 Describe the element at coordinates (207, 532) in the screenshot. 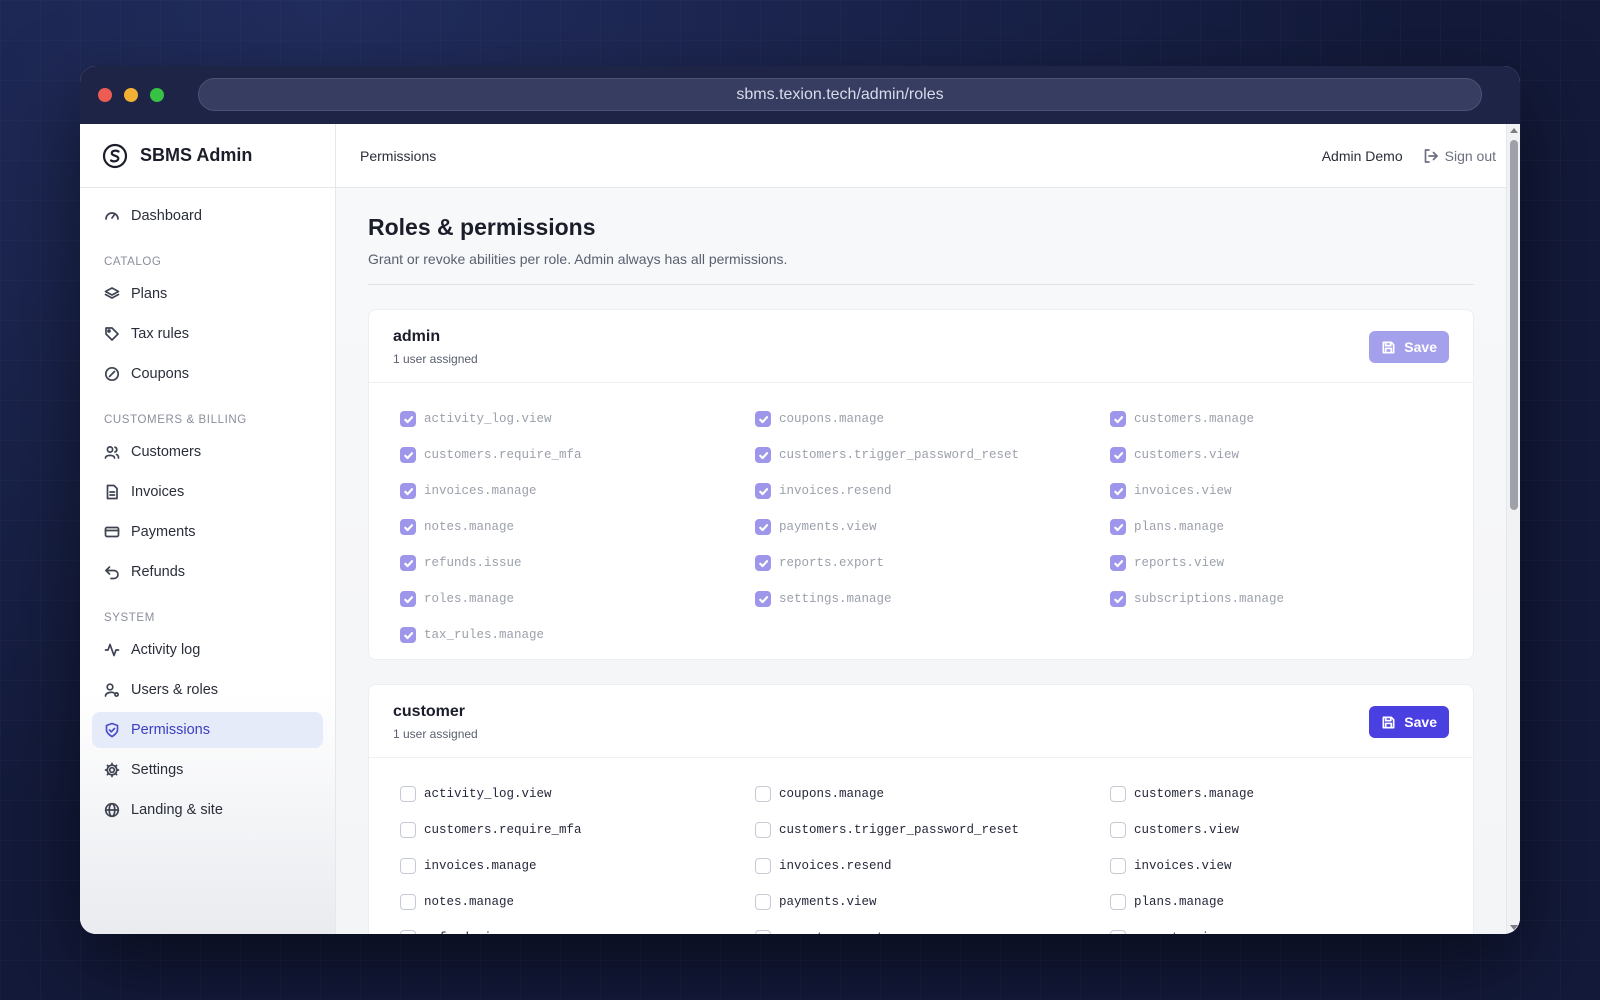

I see `sidebar-item-payments: Payments` at that location.